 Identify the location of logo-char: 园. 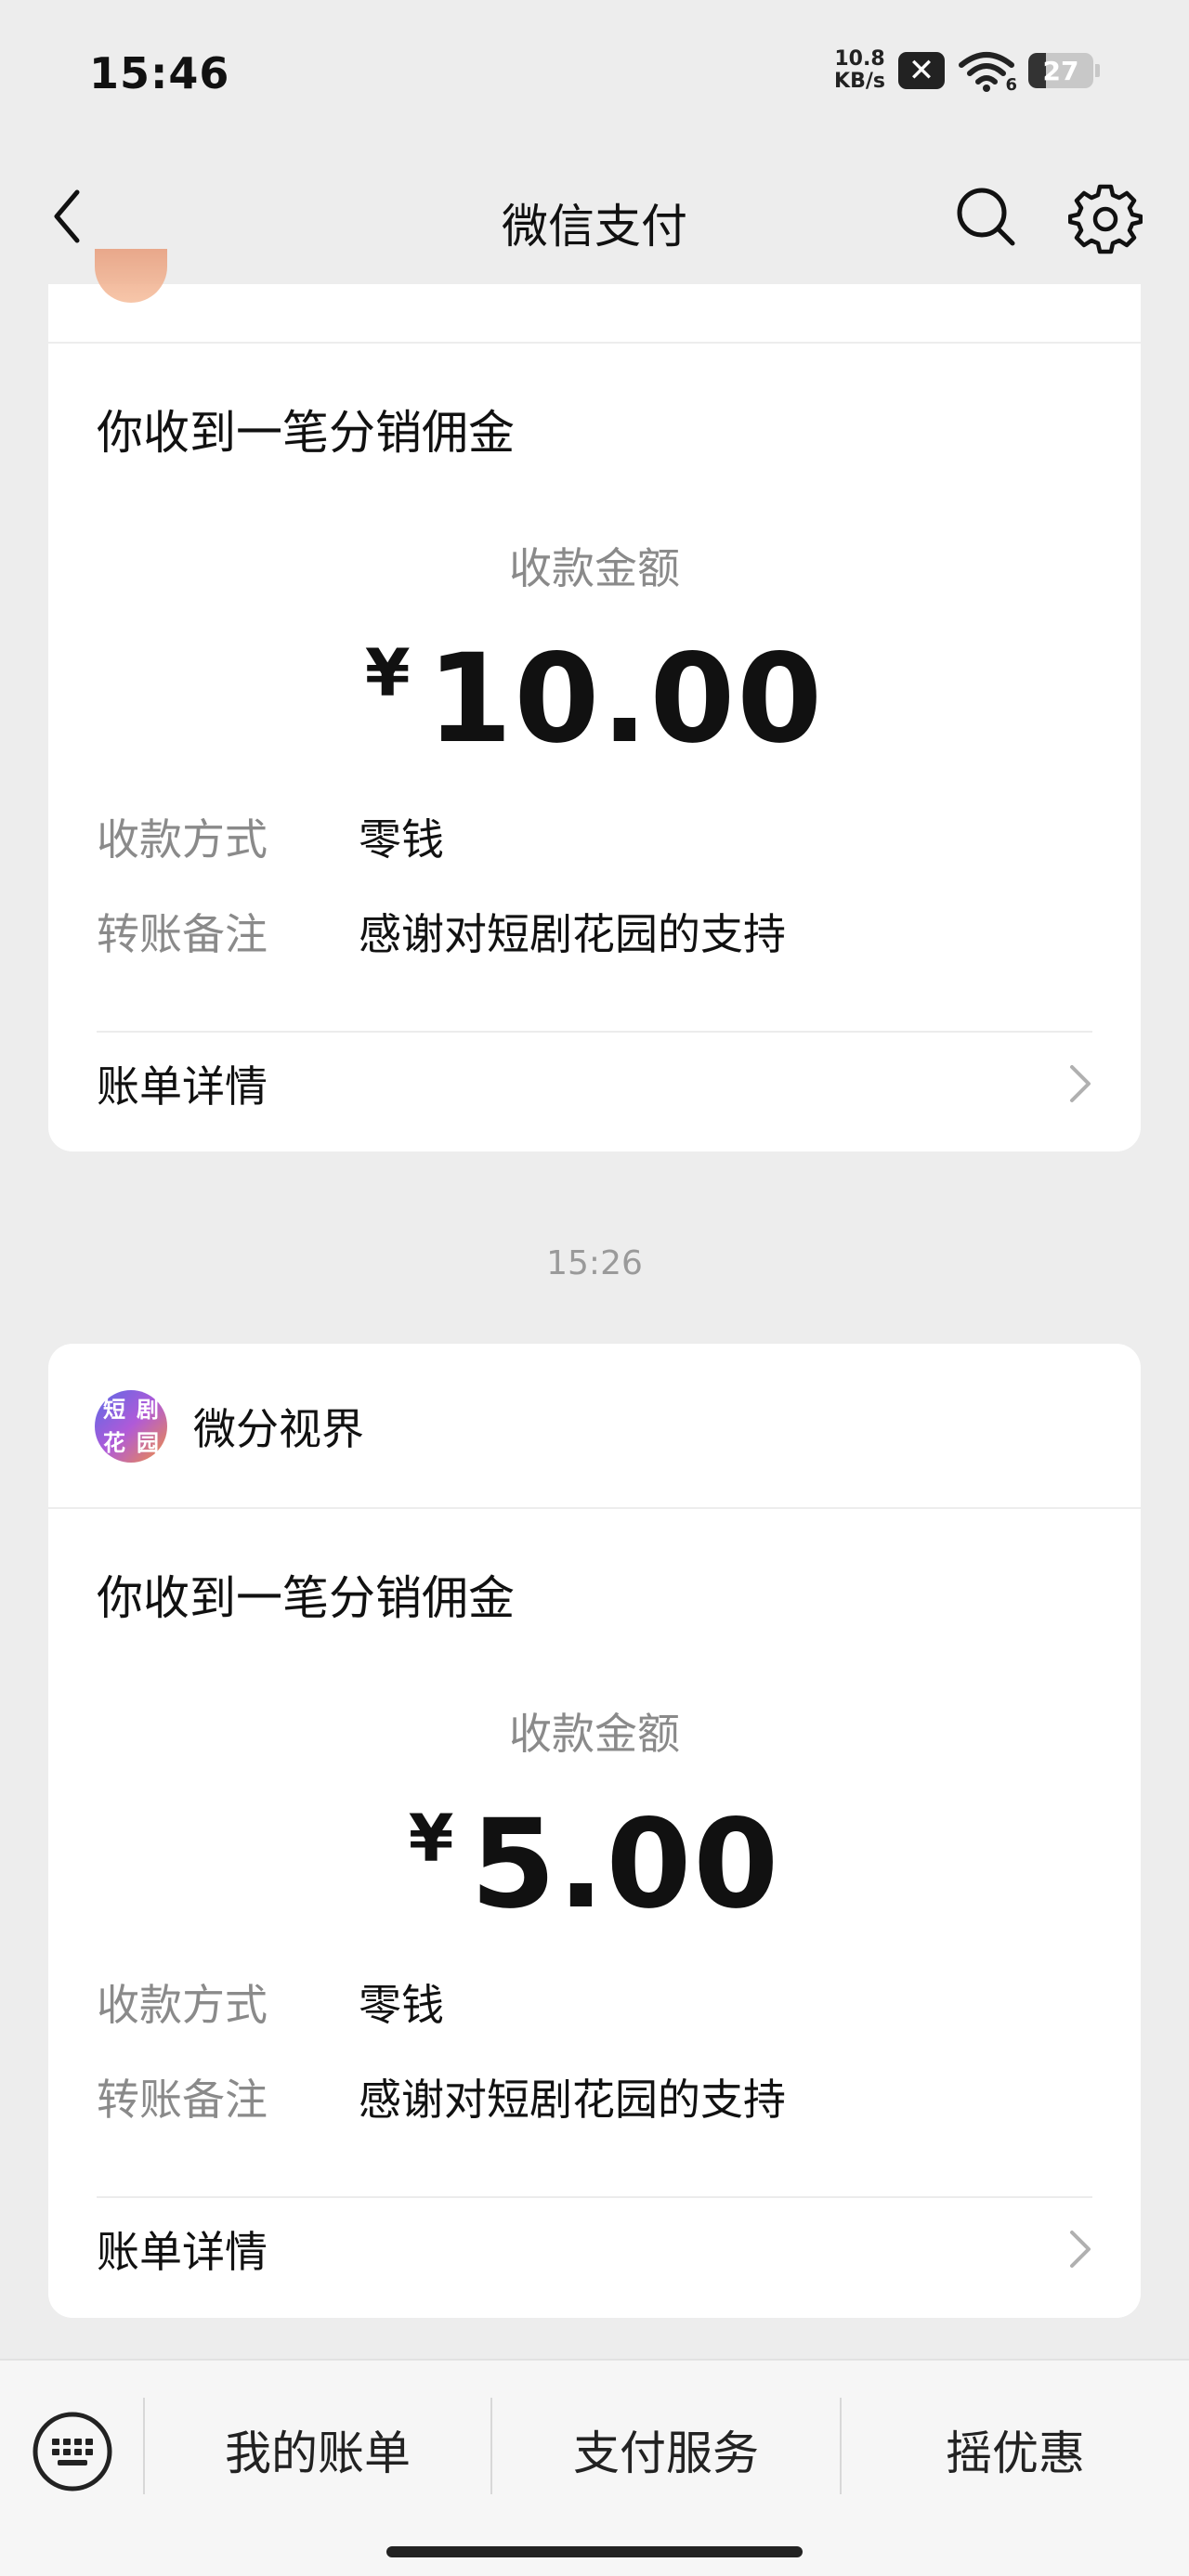
(148, 1443).